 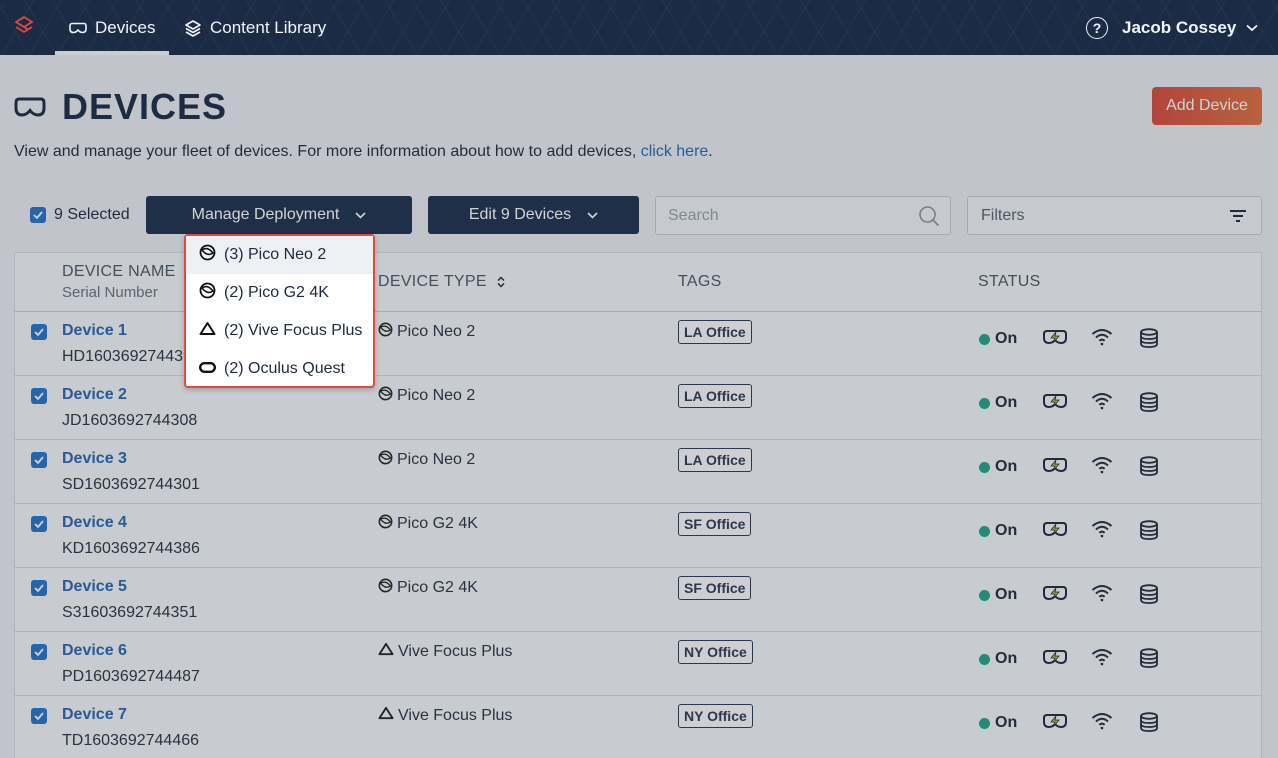 I want to click on edit-devices-button: Edit 9 Devices, so click(x=533, y=215).